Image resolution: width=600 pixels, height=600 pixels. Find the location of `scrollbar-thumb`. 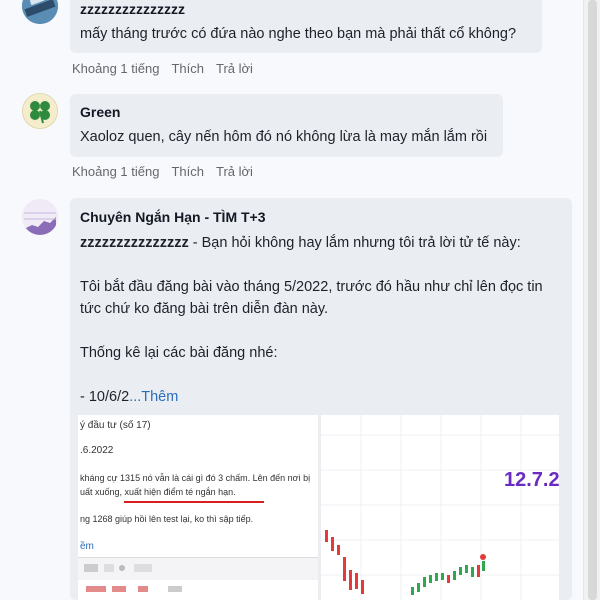

scrollbar-thumb is located at coordinates (592, 300).